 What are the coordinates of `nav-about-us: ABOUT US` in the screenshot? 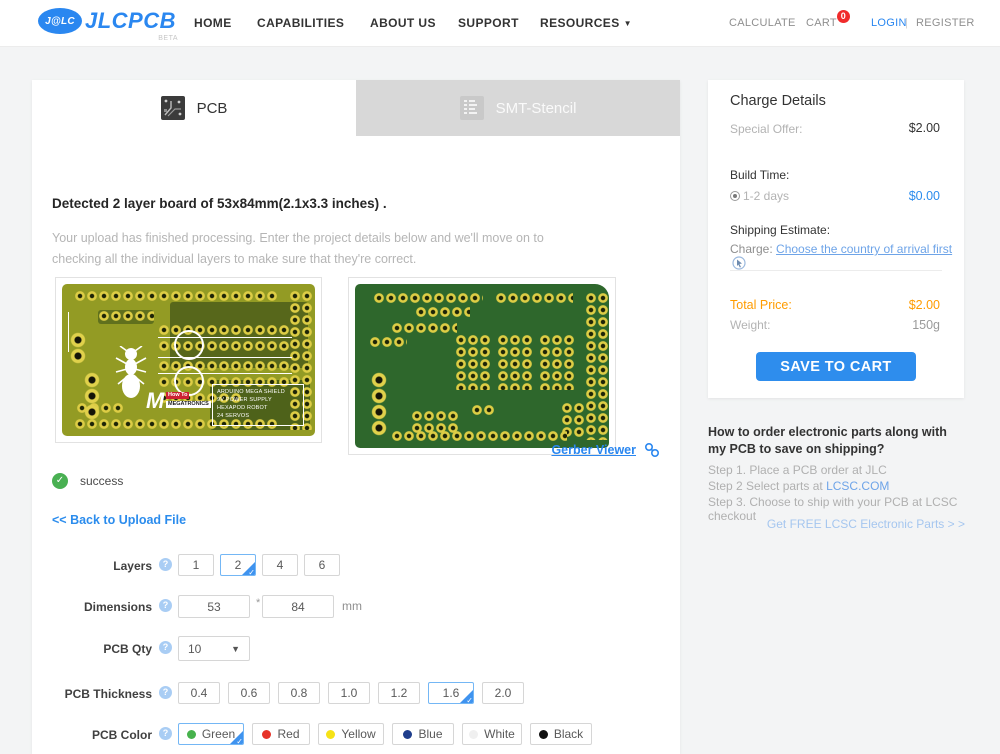 It's located at (403, 23).